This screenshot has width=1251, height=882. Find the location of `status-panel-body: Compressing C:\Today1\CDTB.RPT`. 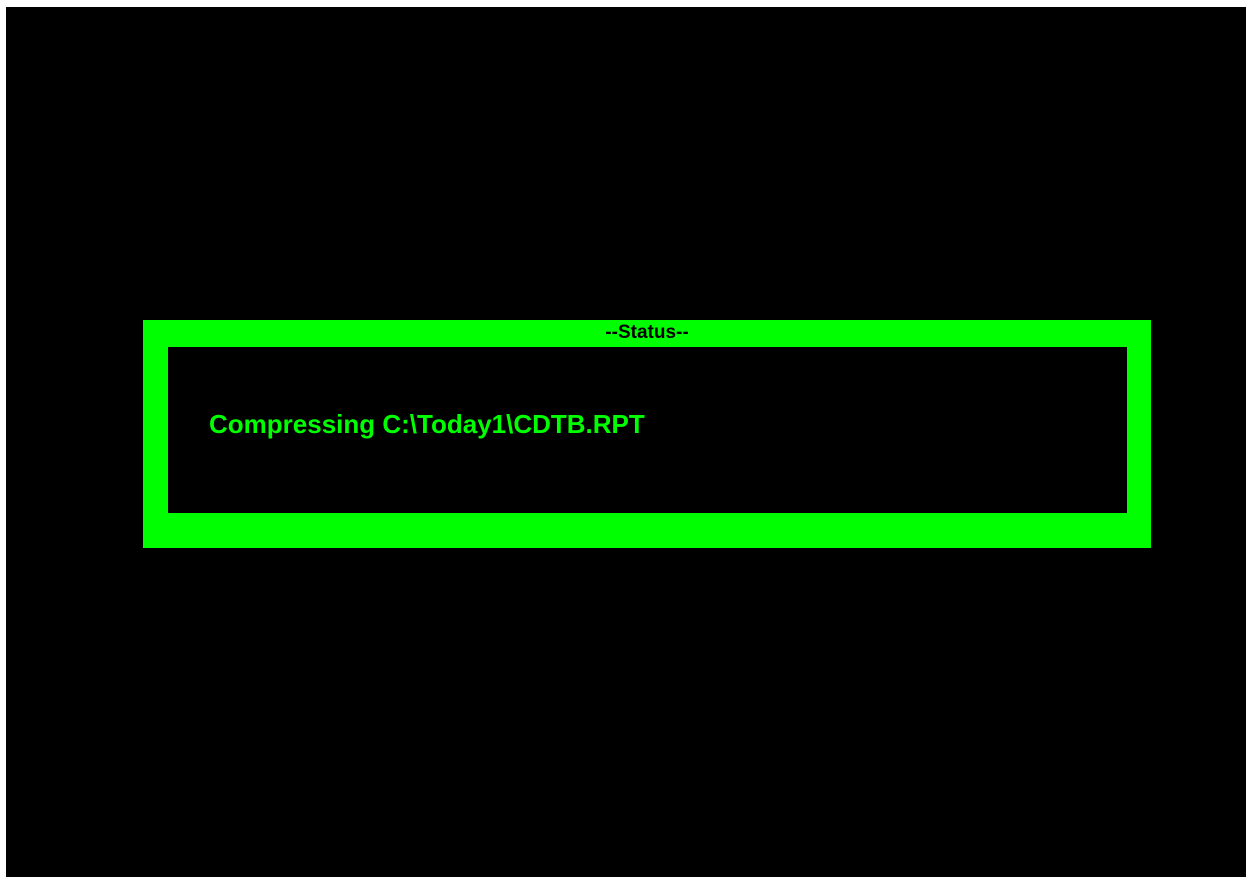

status-panel-body: Compressing C:\Today1\CDTB.RPT is located at coordinates (647, 430).